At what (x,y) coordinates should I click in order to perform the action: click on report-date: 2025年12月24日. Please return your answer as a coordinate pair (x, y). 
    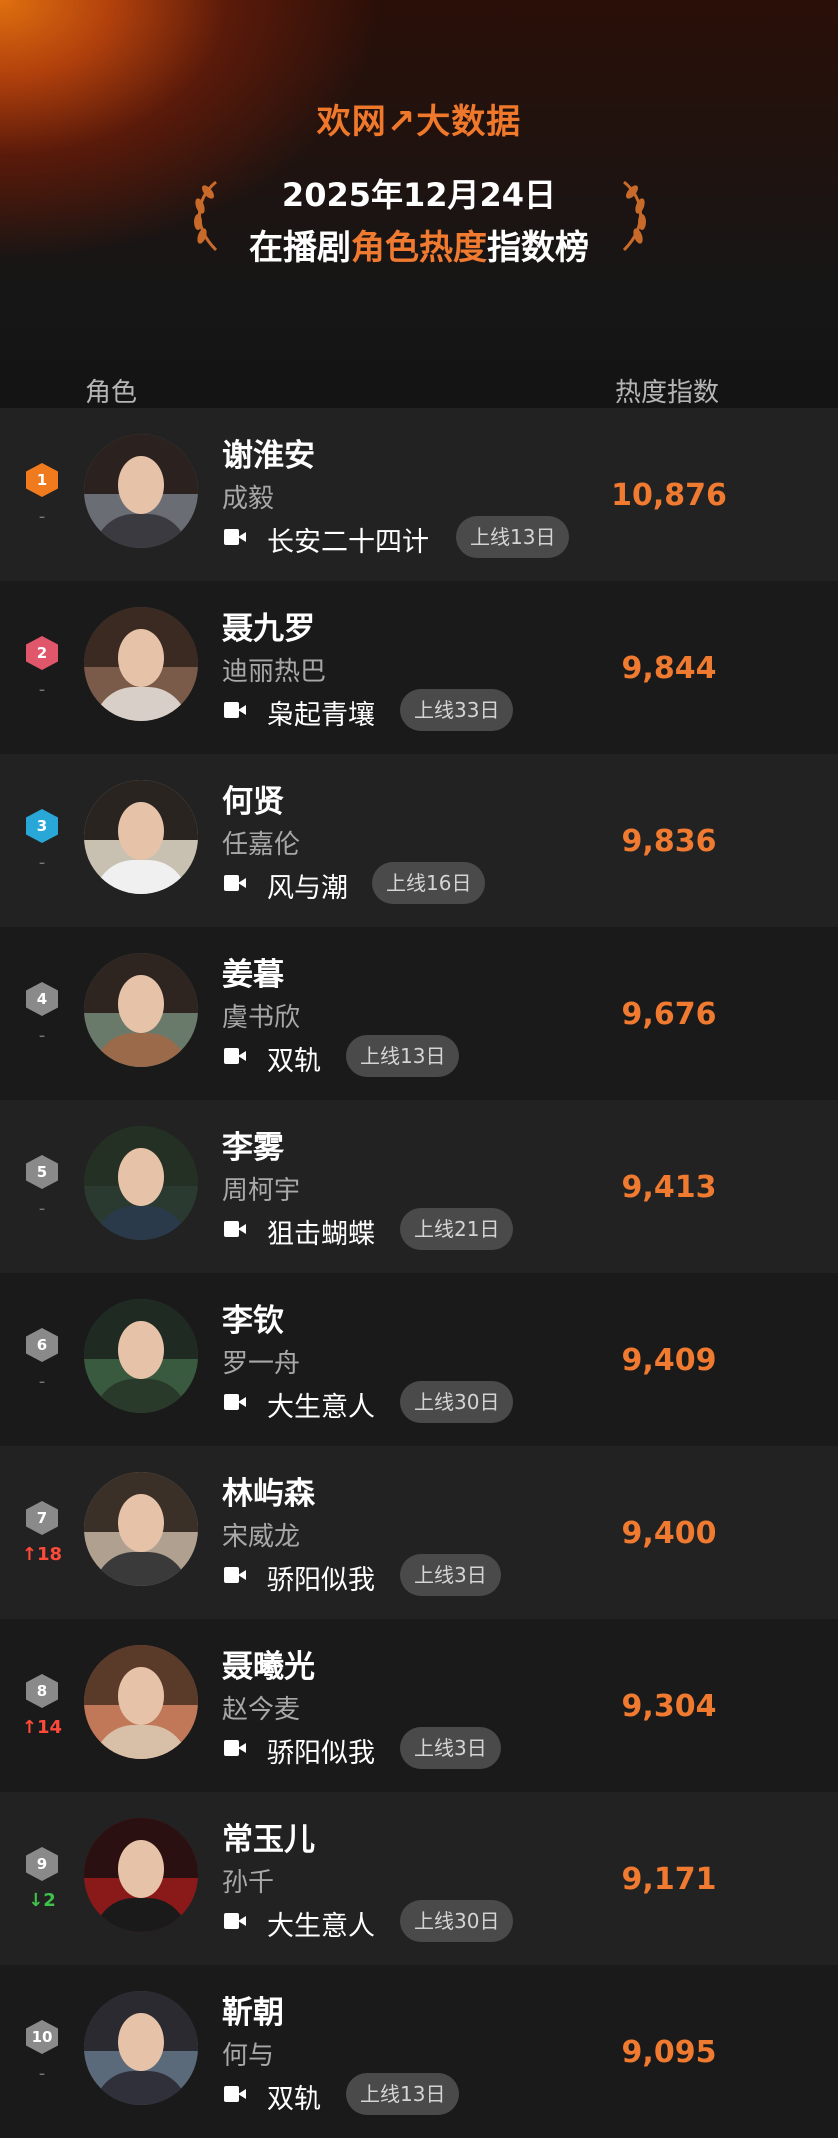
    Looking at the image, I should click on (419, 195).